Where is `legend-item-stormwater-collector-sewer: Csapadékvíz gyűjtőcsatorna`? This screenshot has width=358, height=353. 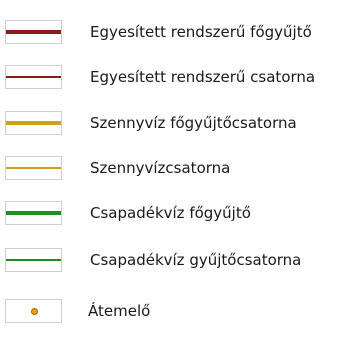
legend-item-stormwater-collector-sewer: Csapadékvíz gyűjtőcsatorna is located at coordinates (179, 260).